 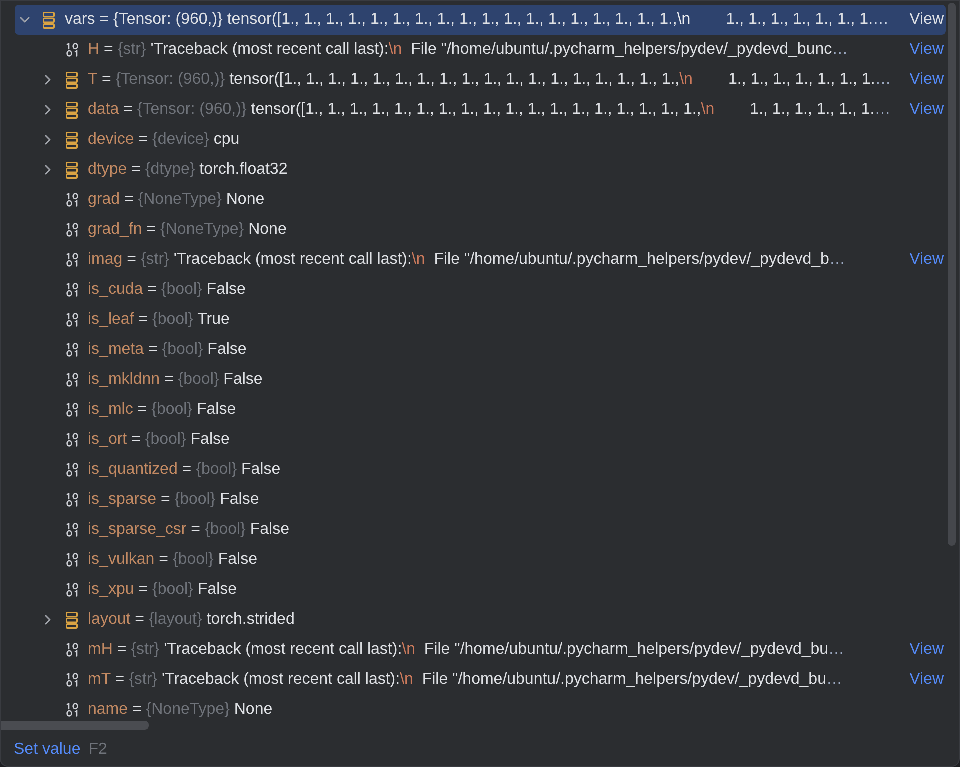 What do you see at coordinates (159, 440) in the screenshot?
I see `variable-entry: is_ort = {bool} False` at bounding box center [159, 440].